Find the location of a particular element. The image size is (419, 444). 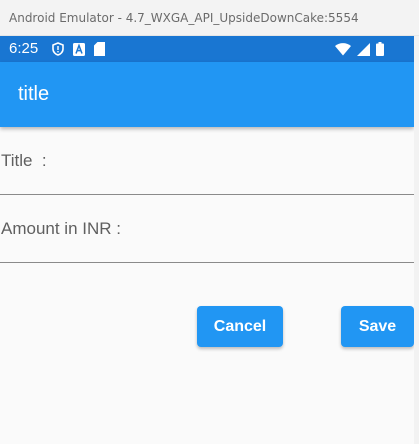

status-bar: 6:25 is located at coordinates (207, 49).